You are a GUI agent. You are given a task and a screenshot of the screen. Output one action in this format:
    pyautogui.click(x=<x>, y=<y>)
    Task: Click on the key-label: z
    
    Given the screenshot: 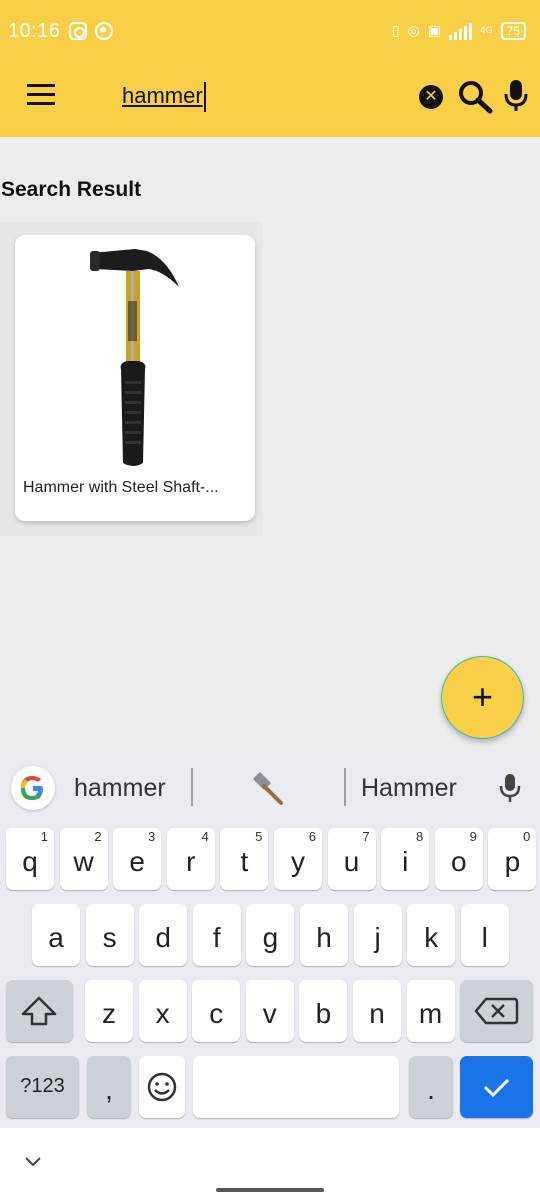 What is the action you would take?
    pyautogui.click(x=109, y=1013)
    